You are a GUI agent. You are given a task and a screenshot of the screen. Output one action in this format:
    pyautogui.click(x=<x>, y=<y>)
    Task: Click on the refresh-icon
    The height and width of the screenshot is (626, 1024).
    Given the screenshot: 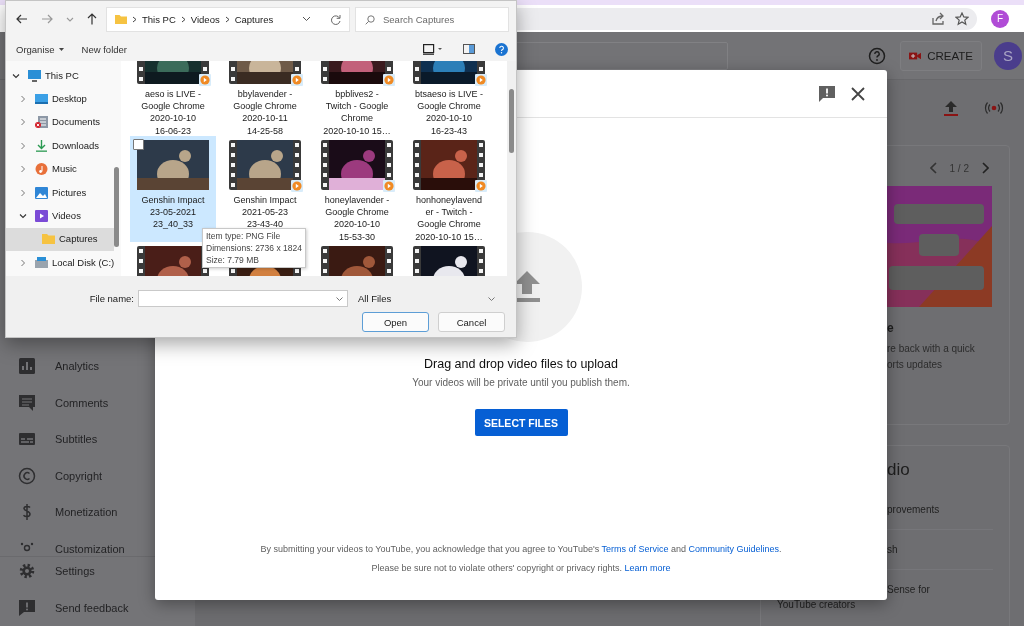 What is the action you would take?
    pyautogui.click(x=335, y=19)
    